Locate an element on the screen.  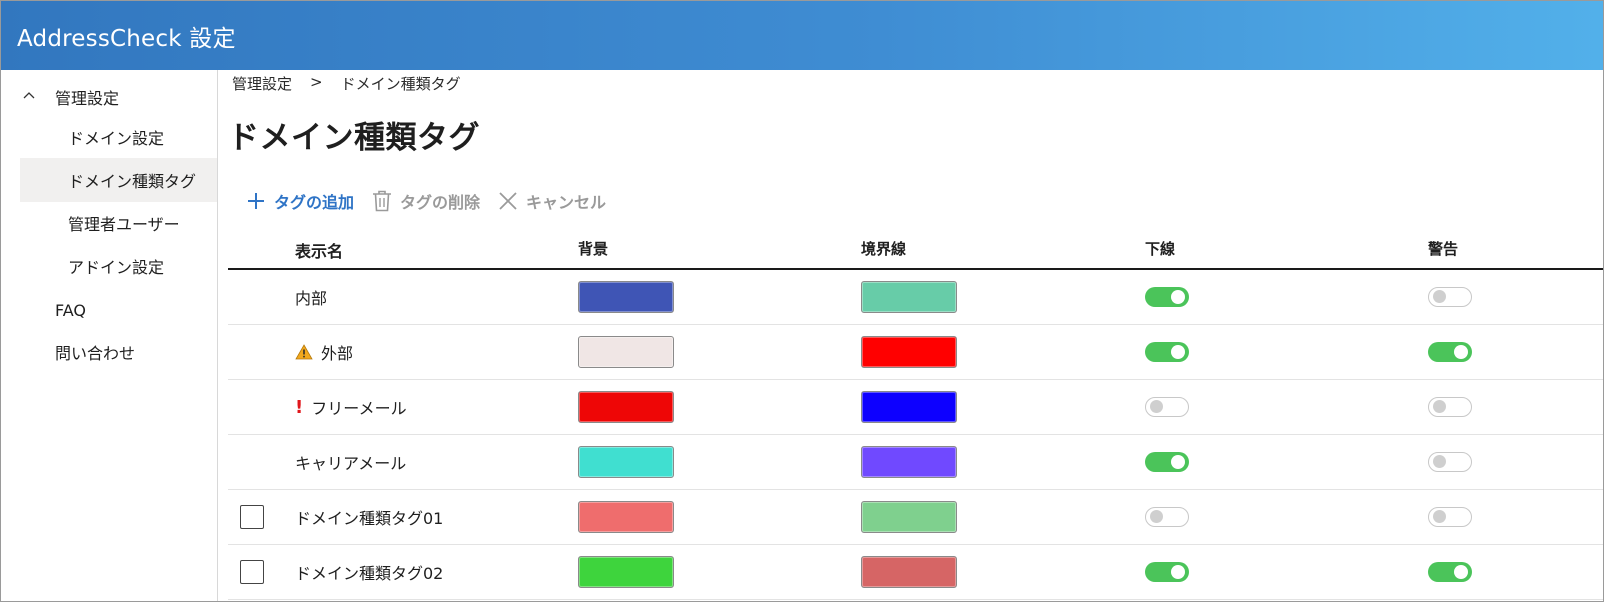
tag-name: ドメイン種類タグ02 is located at coordinates (369, 573).